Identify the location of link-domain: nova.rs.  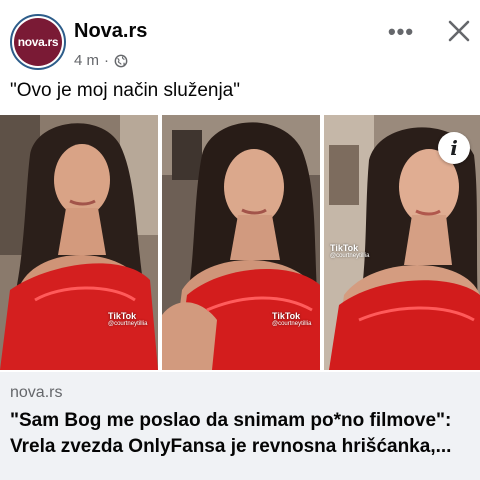
(36, 392).